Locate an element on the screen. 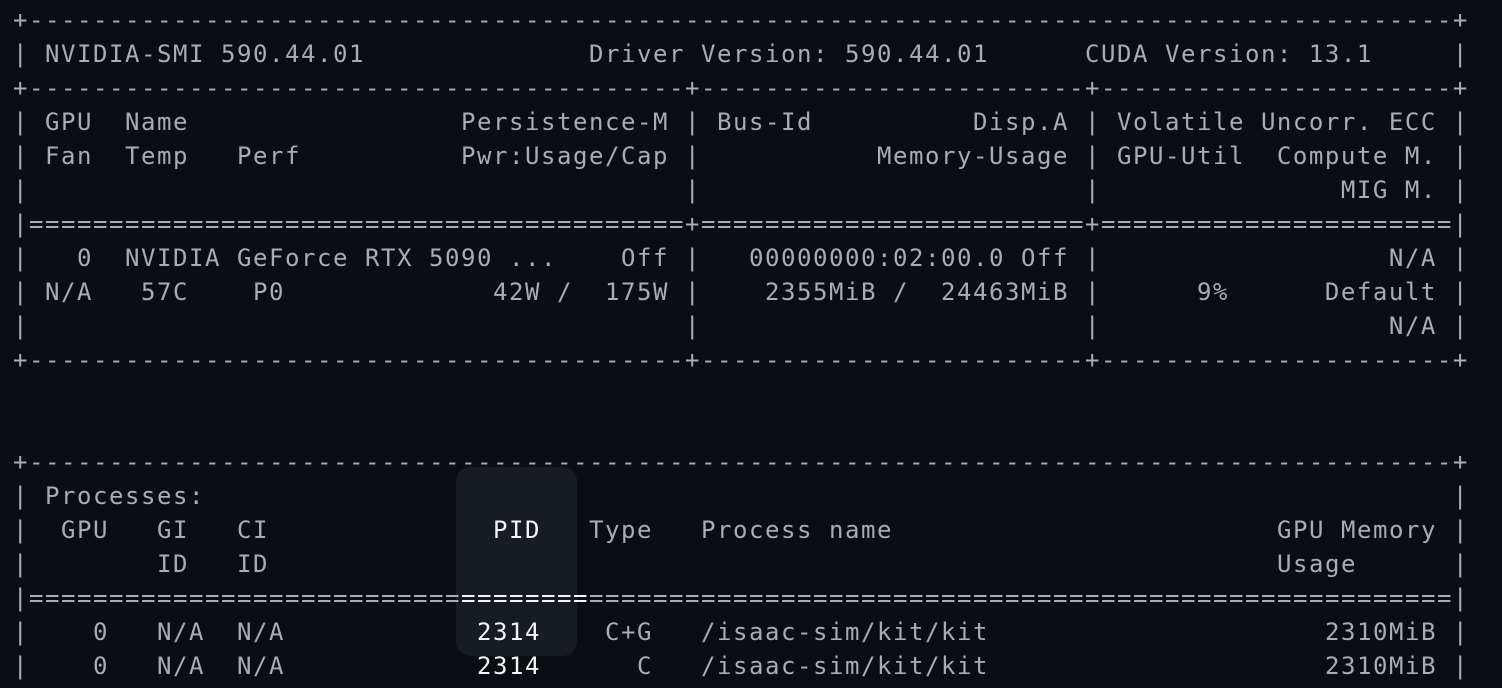  pid-cell: PID is located at coordinates (524, 530).